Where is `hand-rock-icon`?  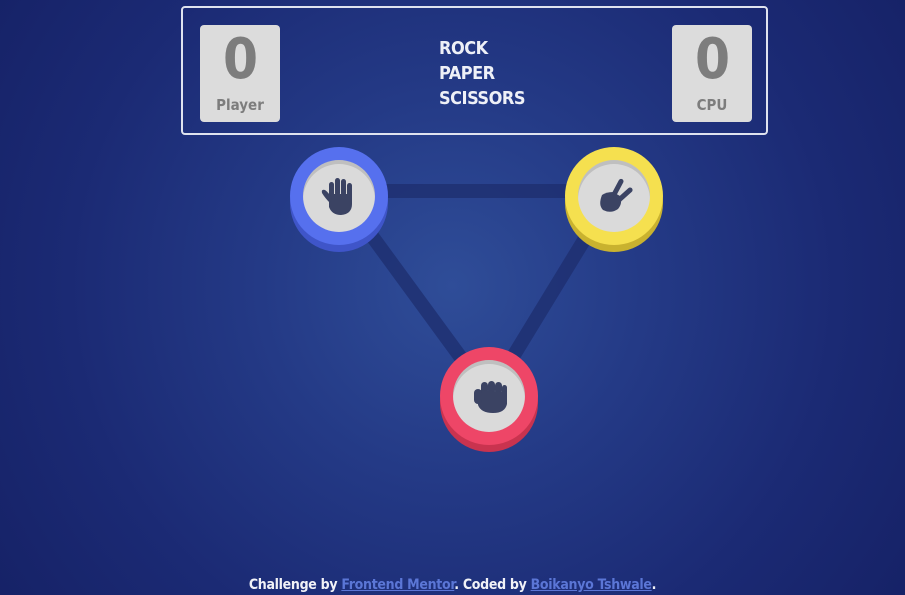 hand-rock-icon is located at coordinates (490, 397).